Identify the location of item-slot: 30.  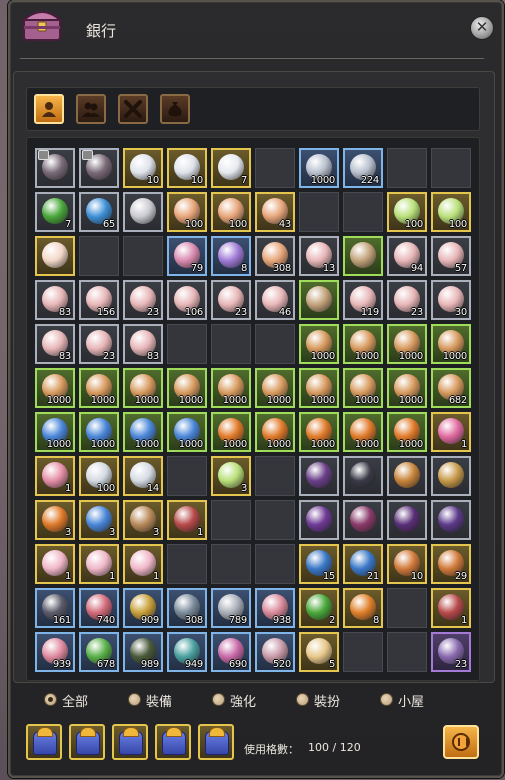
(451, 300).